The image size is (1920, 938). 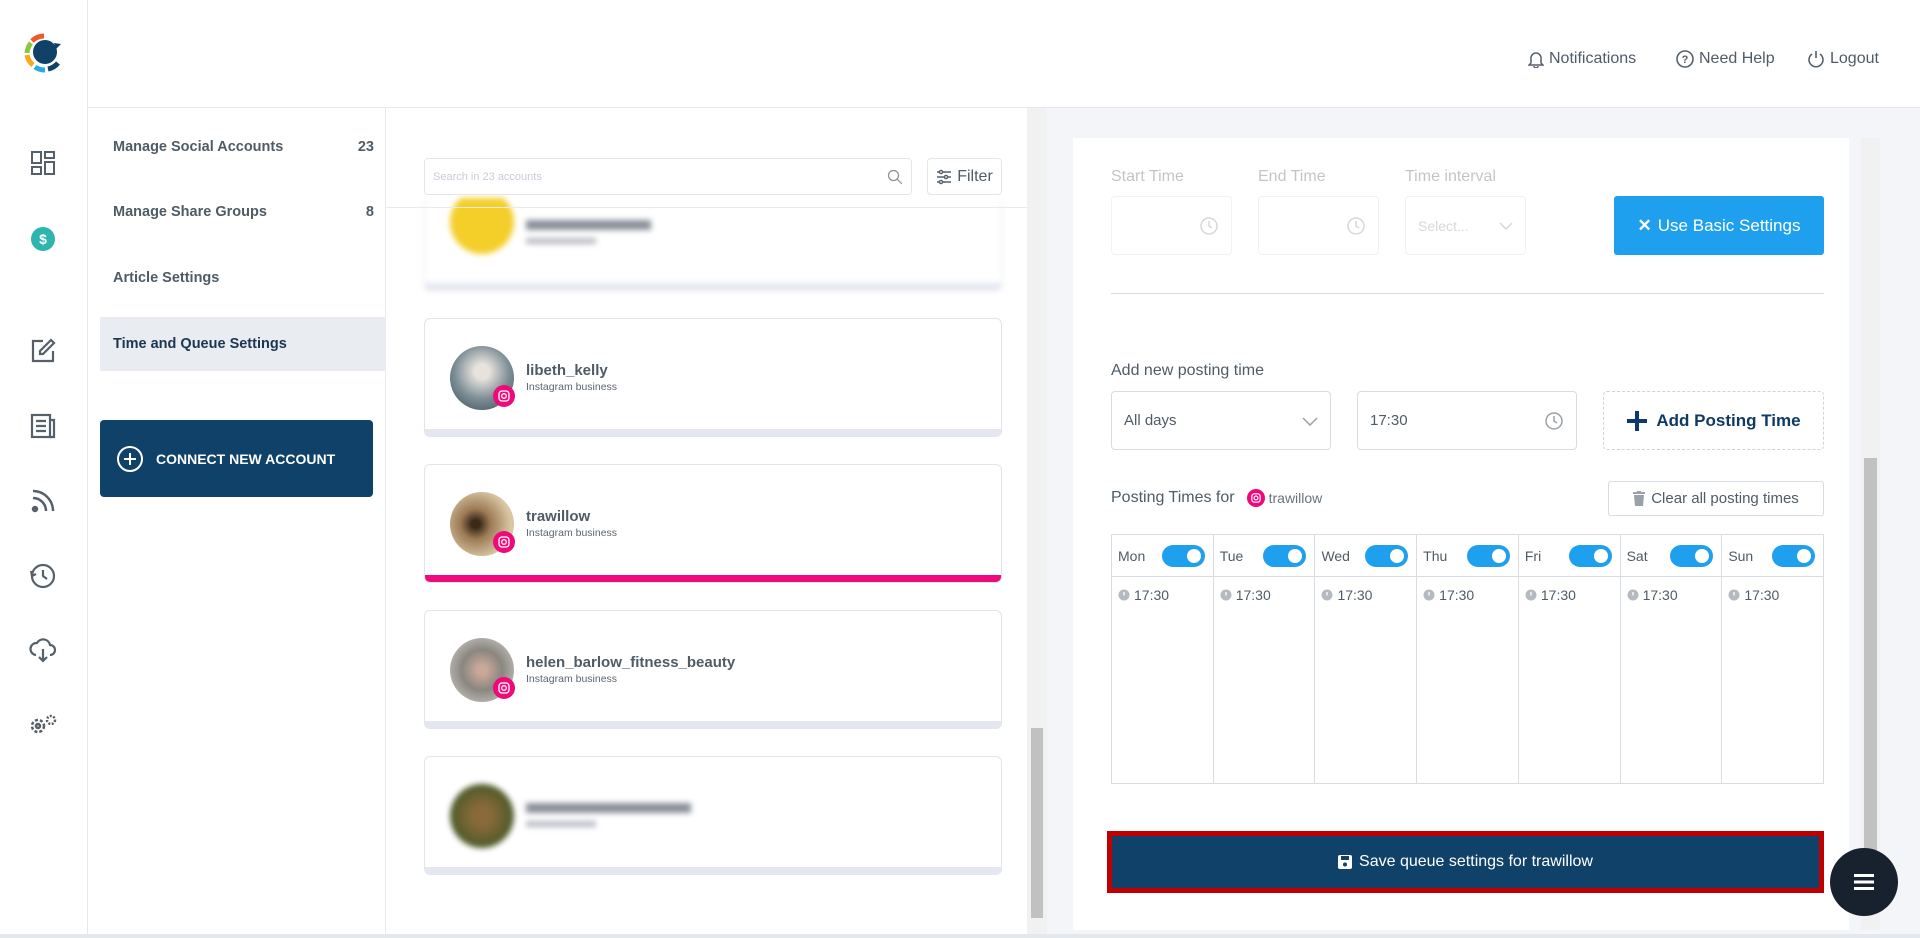 I want to click on start-time-input, so click(x=1171, y=225).